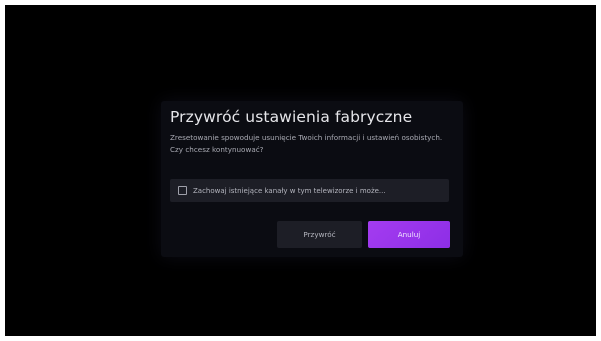  What do you see at coordinates (409, 234) in the screenshot?
I see `cancel-button: Anuluj` at bounding box center [409, 234].